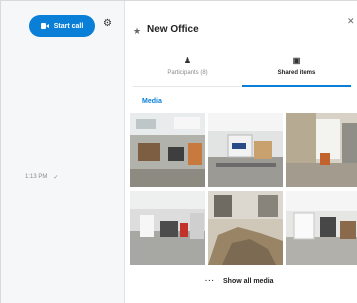 Image resolution: width=357 pixels, height=303 pixels. Describe the element at coordinates (137, 31) in the screenshot. I see `star-icon: ★` at that location.